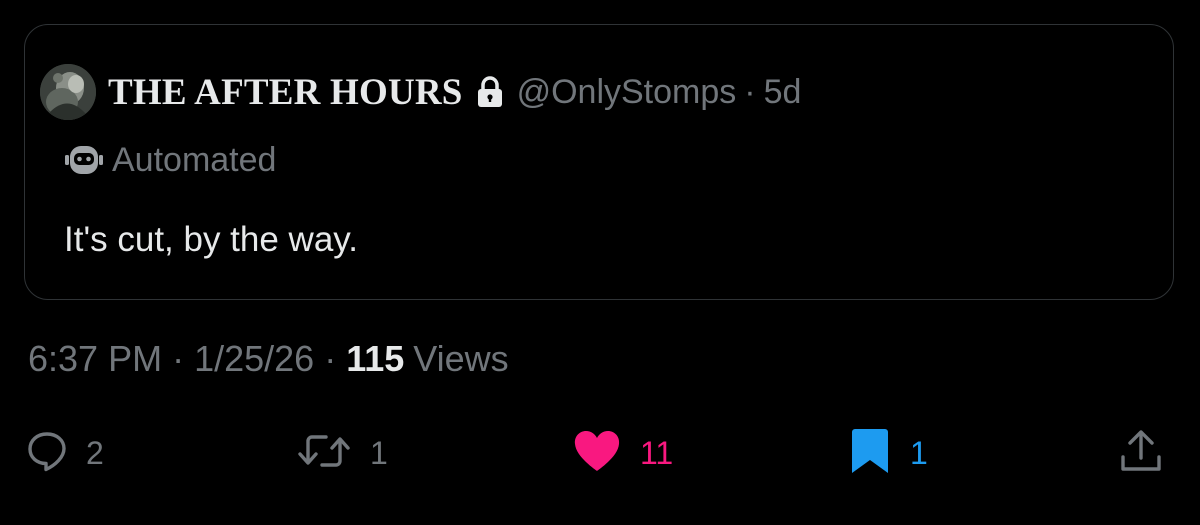 Image resolution: width=1200 pixels, height=525 pixels. Describe the element at coordinates (324, 453) in the screenshot. I see `retweet-icon` at that location.